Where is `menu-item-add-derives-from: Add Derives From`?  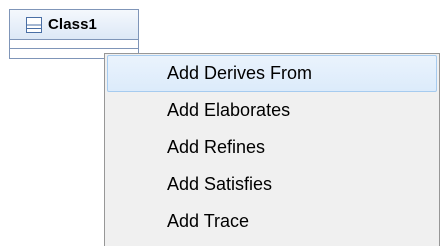 menu-item-add-derives-from: Add Derives From is located at coordinates (272, 73).